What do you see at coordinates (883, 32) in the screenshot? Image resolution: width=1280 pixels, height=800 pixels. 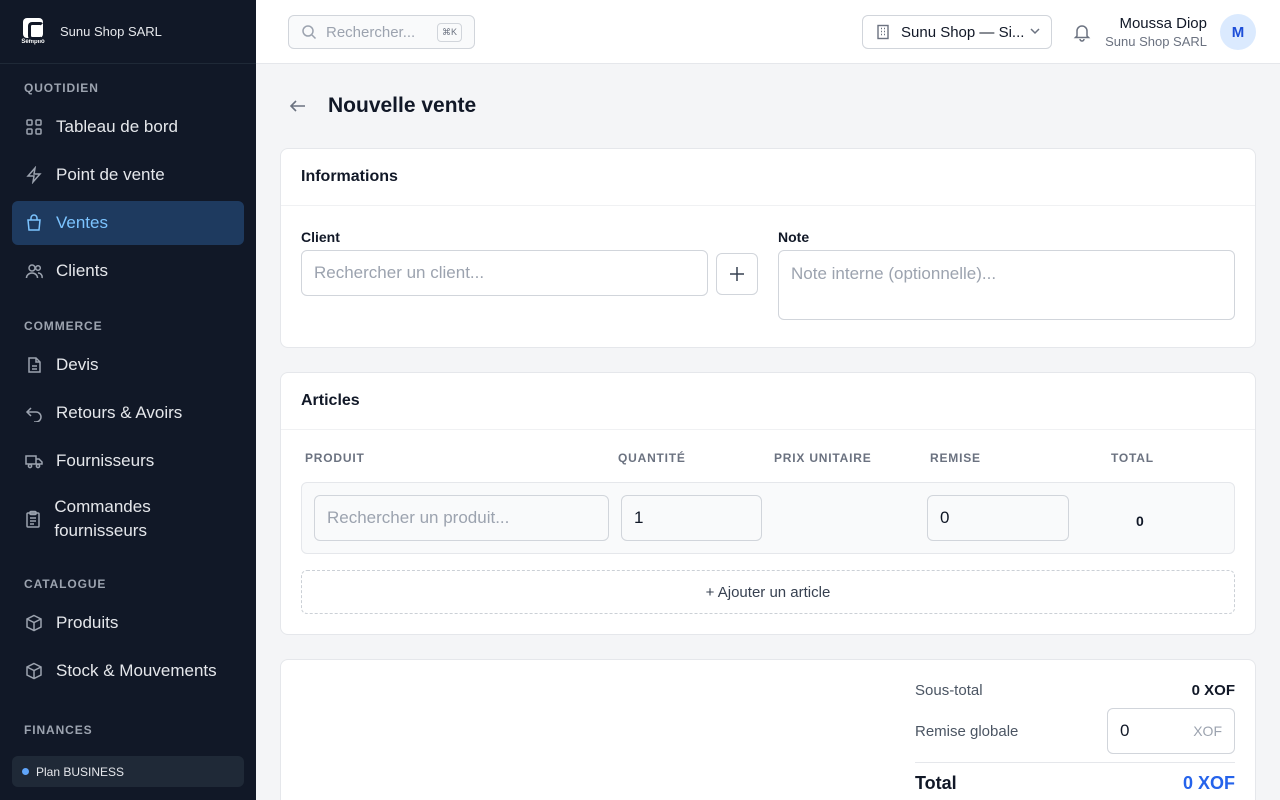 I see `building-icon` at bounding box center [883, 32].